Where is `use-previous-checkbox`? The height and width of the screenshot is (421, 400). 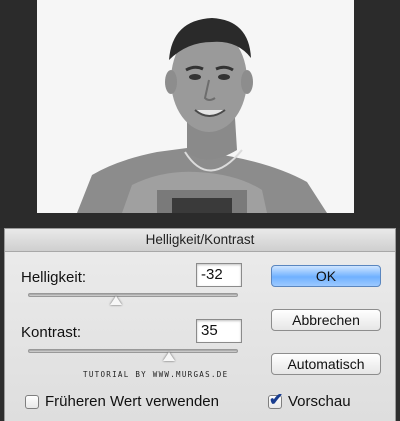 use-previous-checkbox is located at coordinates (32, 402).